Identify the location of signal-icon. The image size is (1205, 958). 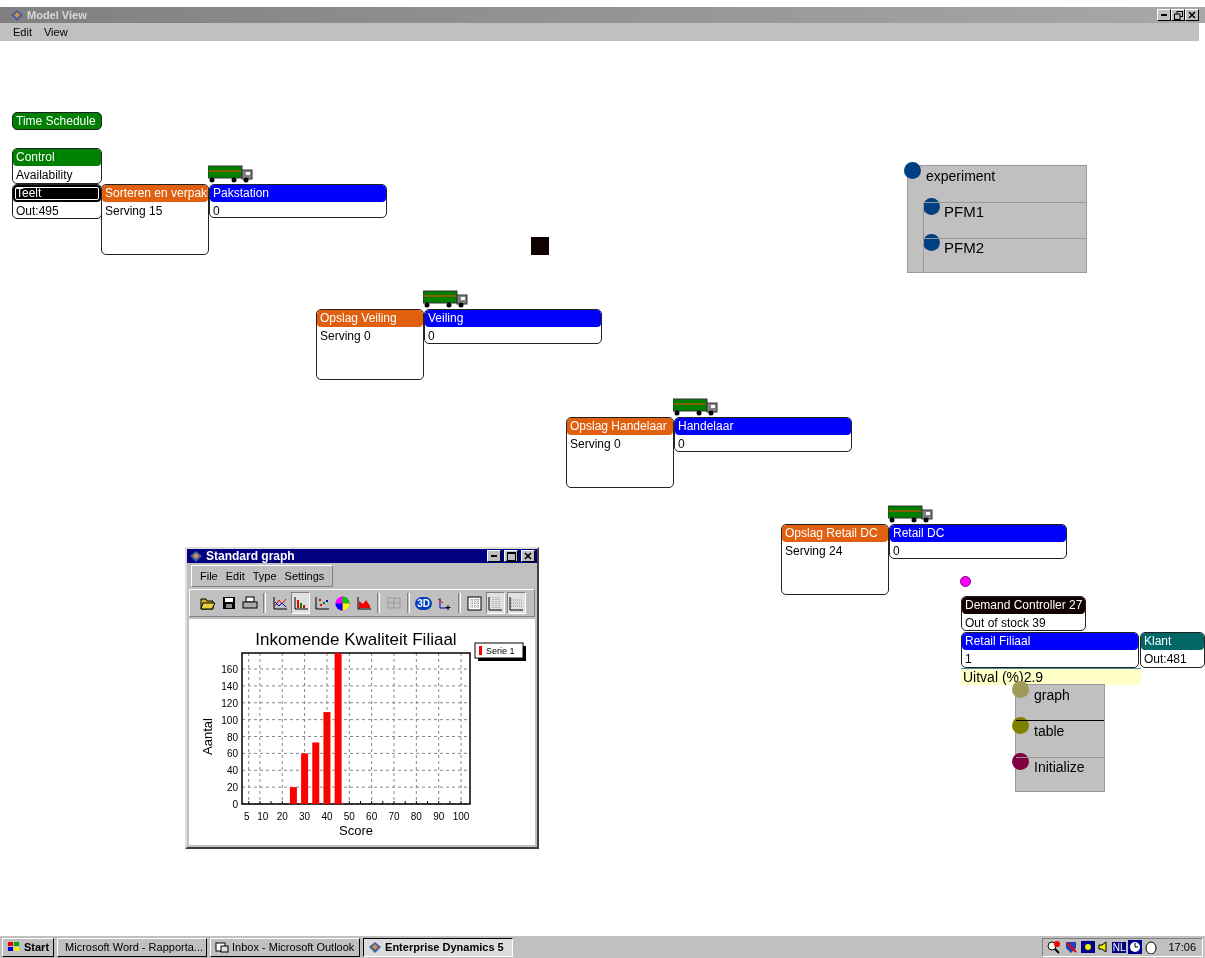
(1087, 947).